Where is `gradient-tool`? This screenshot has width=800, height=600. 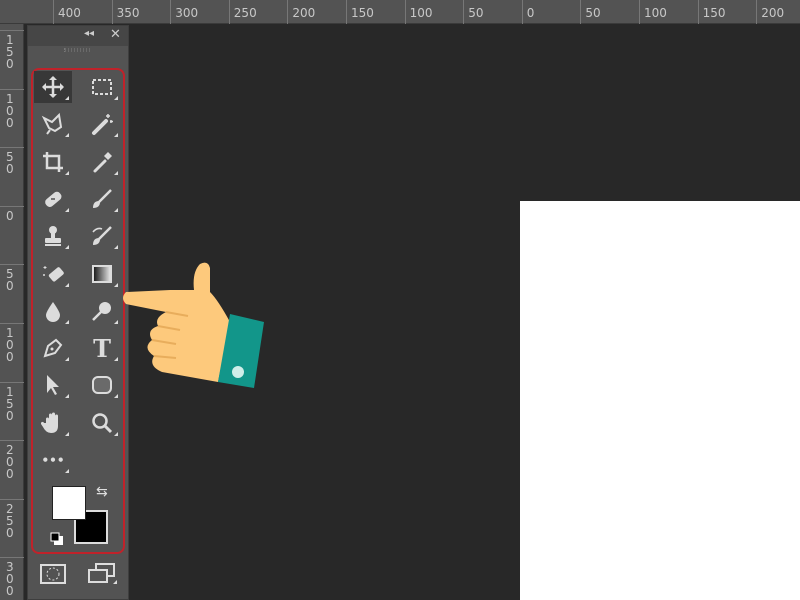
gradient-tool is located at coordinates (102, 274).